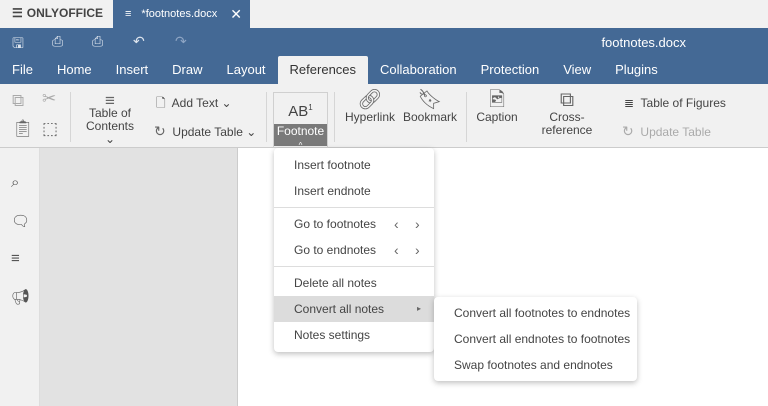  What do you see at coordinates (384, 42) in the screenshot?
I see `quick-access-bar: 🖫 ⎙ ⎙ ↶ ↷ footnotes.docx` at bounding box center [384, 42].